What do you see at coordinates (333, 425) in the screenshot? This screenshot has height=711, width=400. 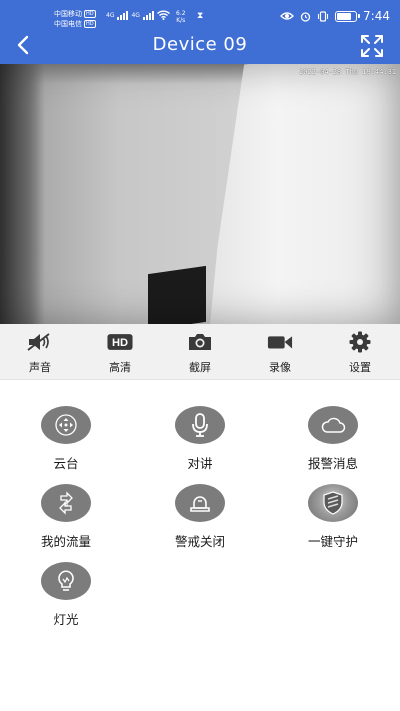 I see `cloud-icon` at bounding box center [333, 425].